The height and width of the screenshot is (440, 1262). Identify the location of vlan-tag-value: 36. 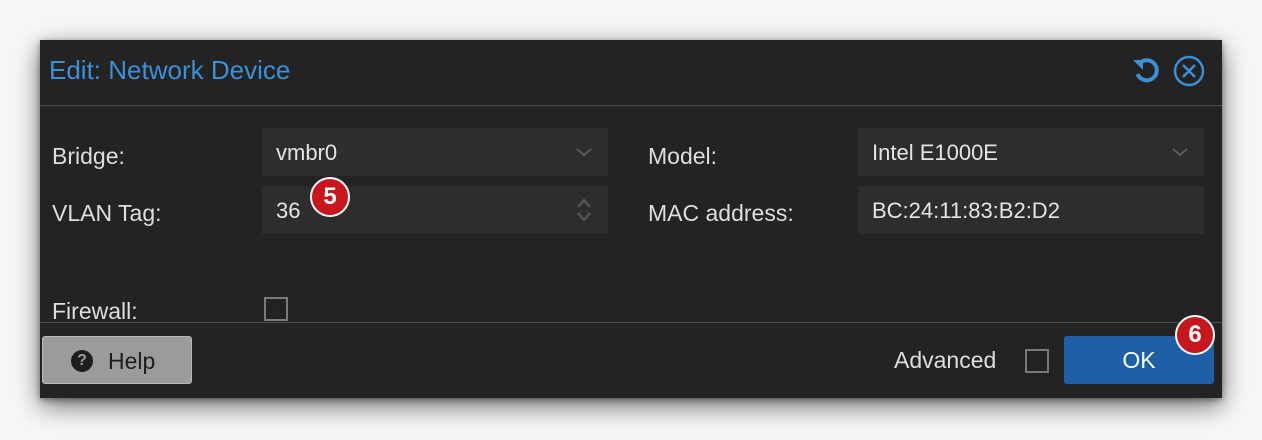
(288, 210).